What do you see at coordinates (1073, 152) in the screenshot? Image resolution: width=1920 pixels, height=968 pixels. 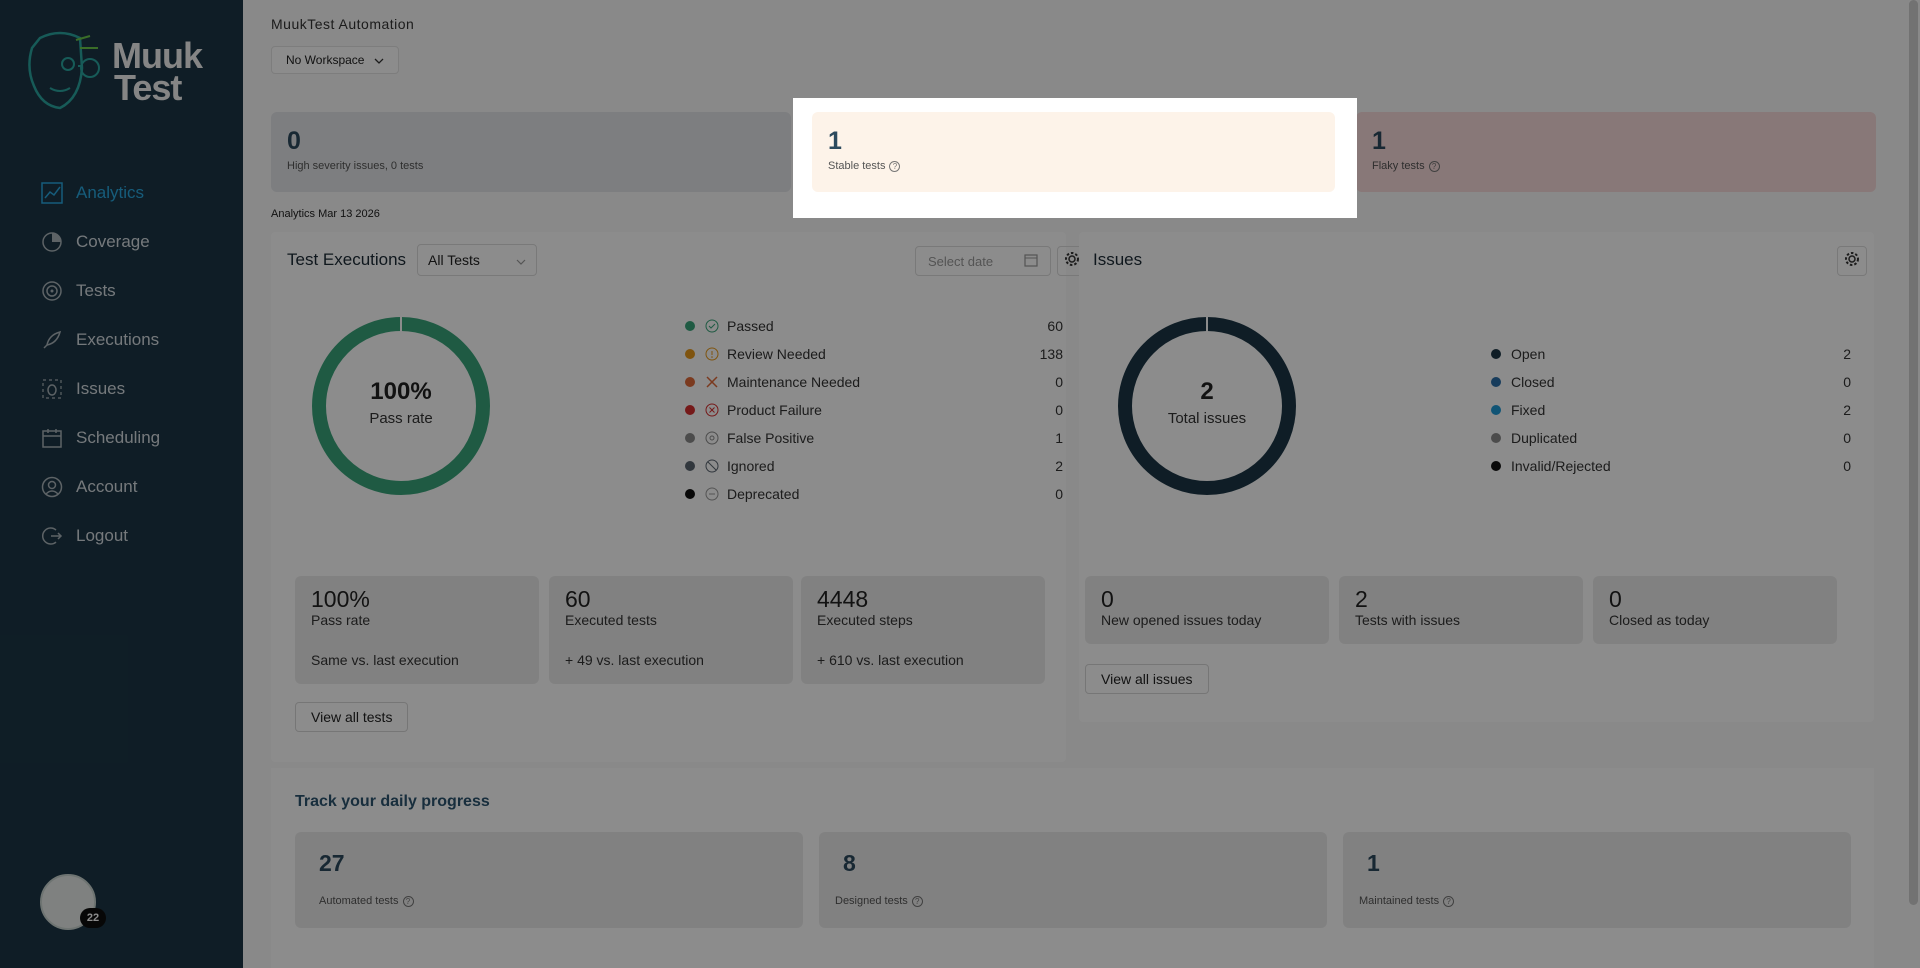 I see `stable-tests-card: 1 Stable tests ?` at bounding box center [1073, 152].